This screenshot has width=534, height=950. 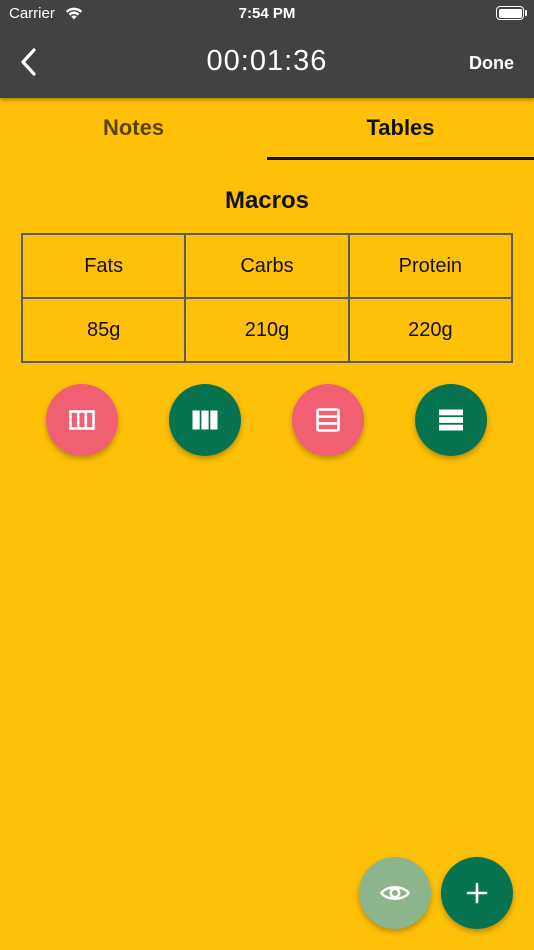 I want to click on table-row: 85g 210g 220g, so click(x=267, y=330).